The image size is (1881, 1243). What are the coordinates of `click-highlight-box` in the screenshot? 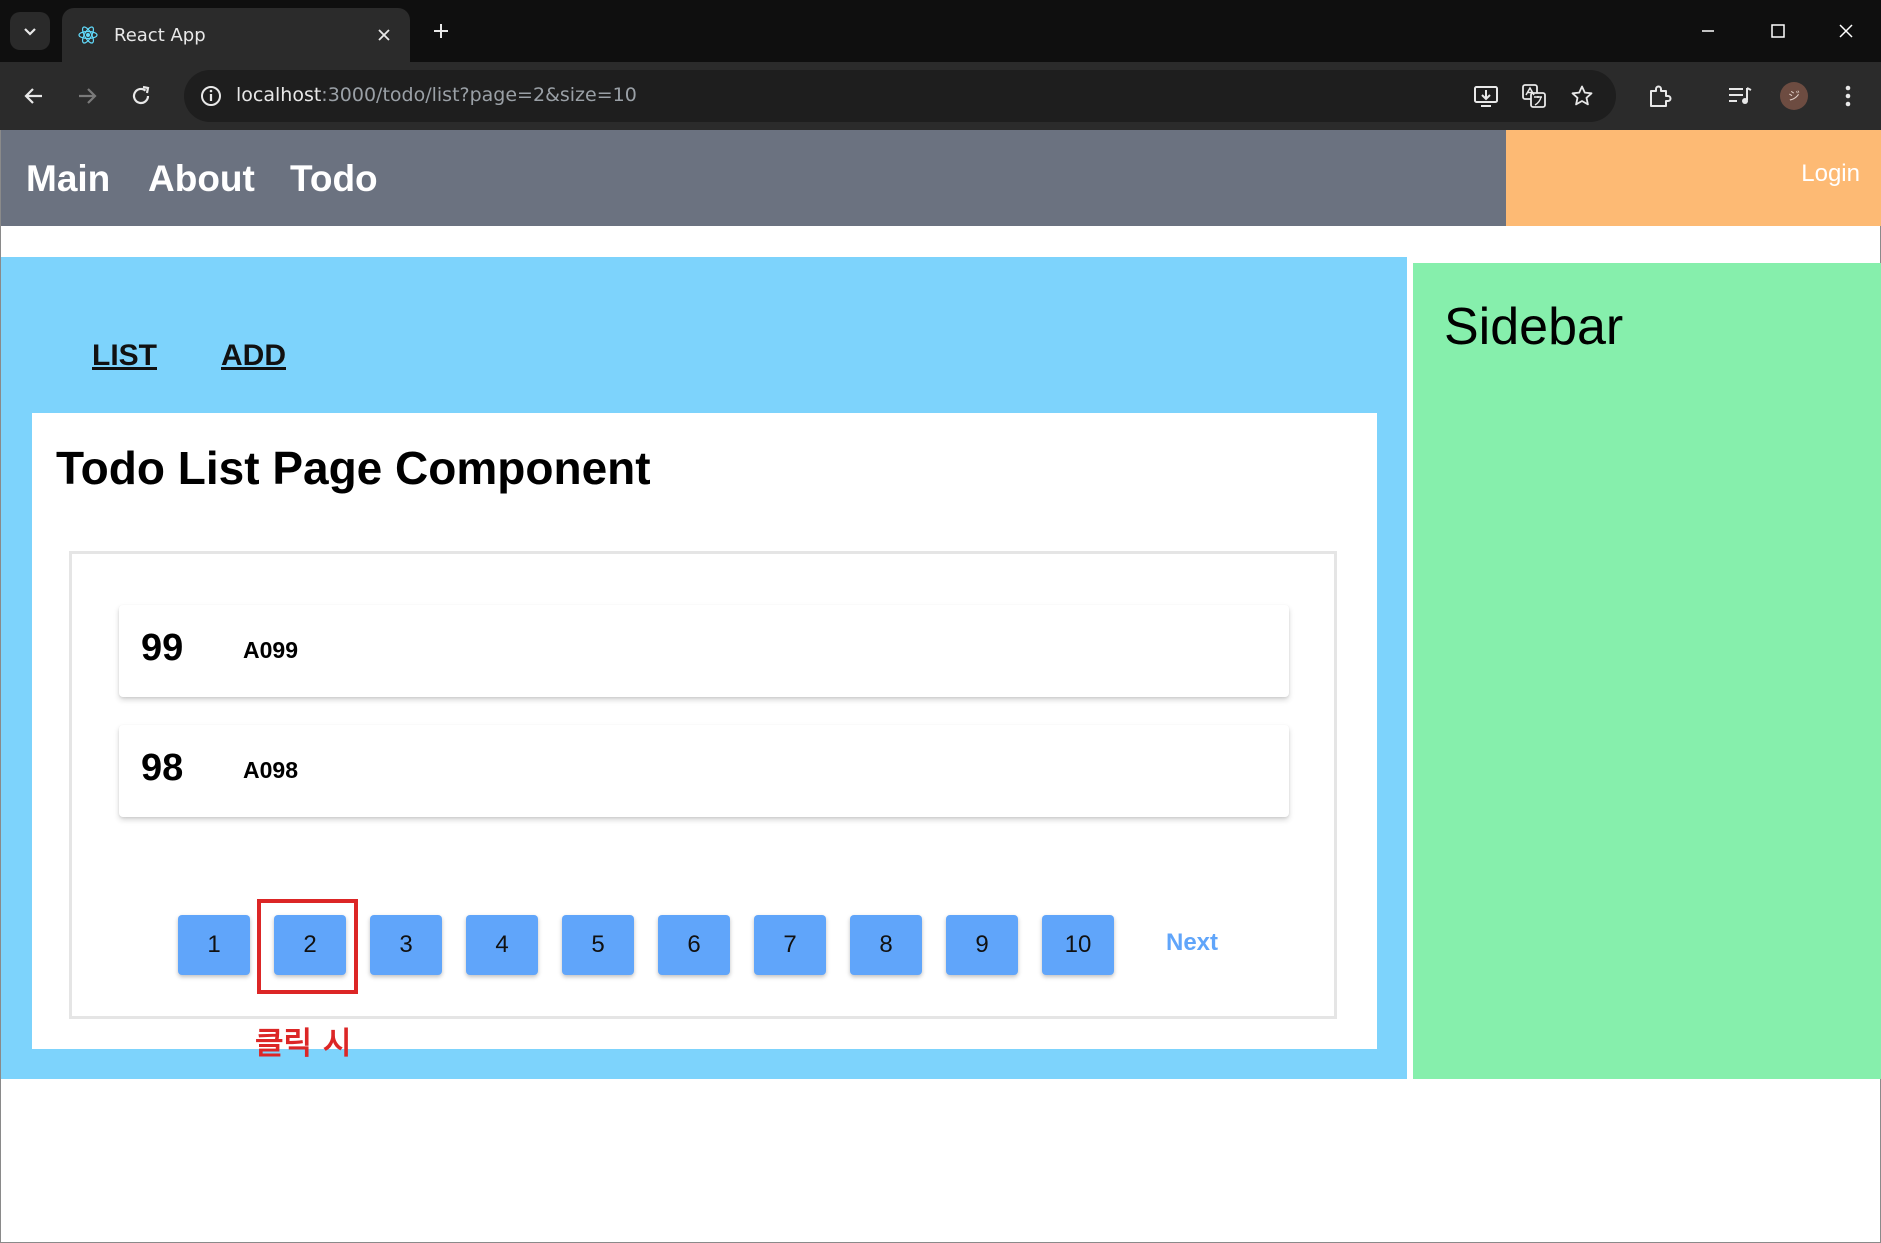 It's located at (307, 946).